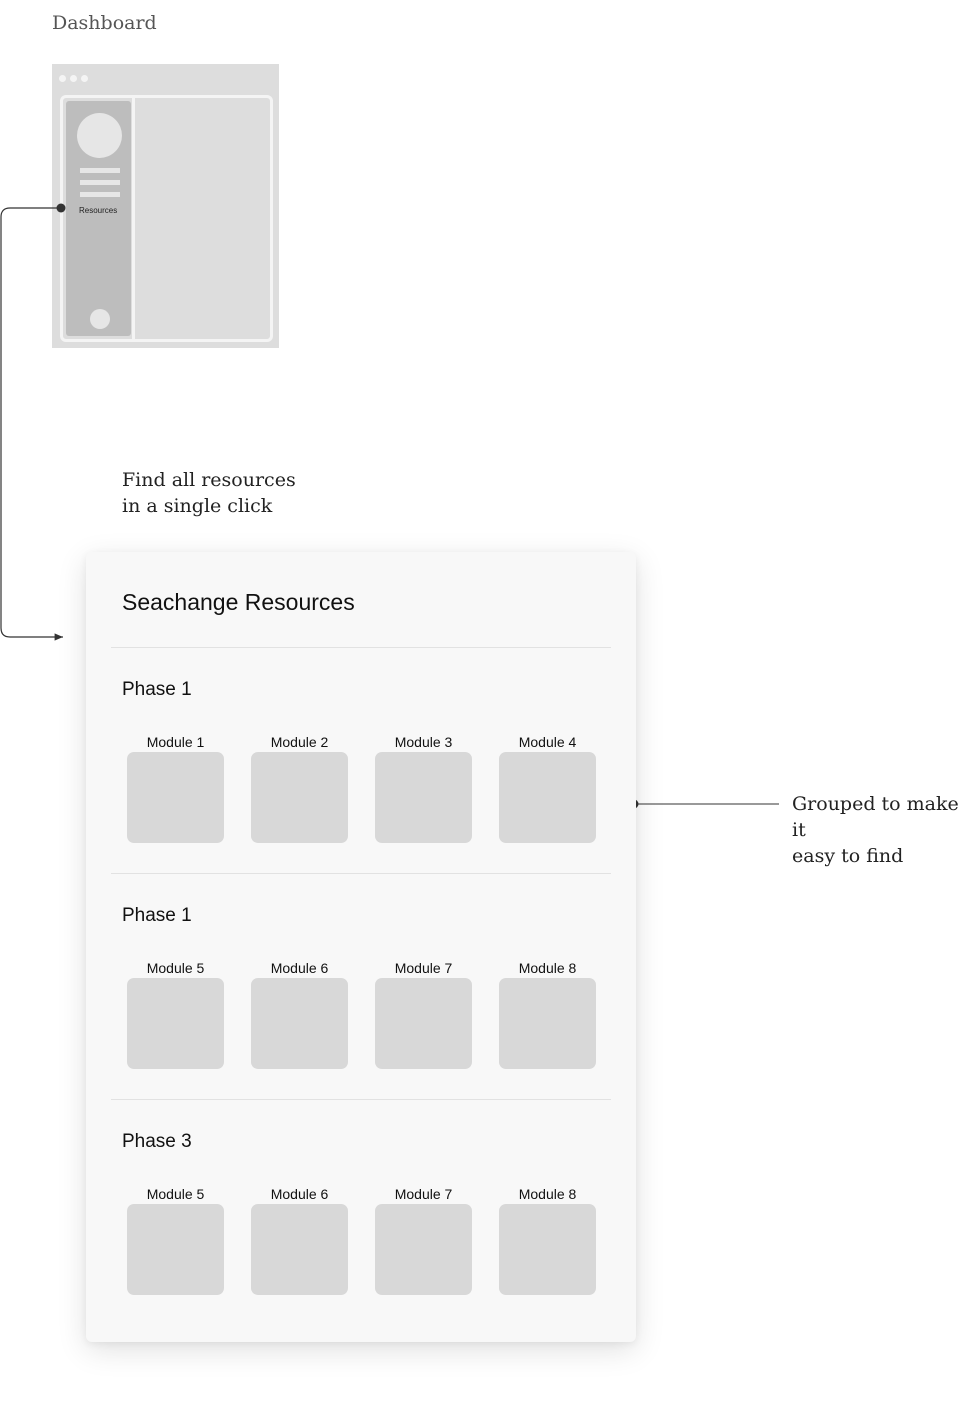  I want to click on module-label: Module 2, so click(299, 742).